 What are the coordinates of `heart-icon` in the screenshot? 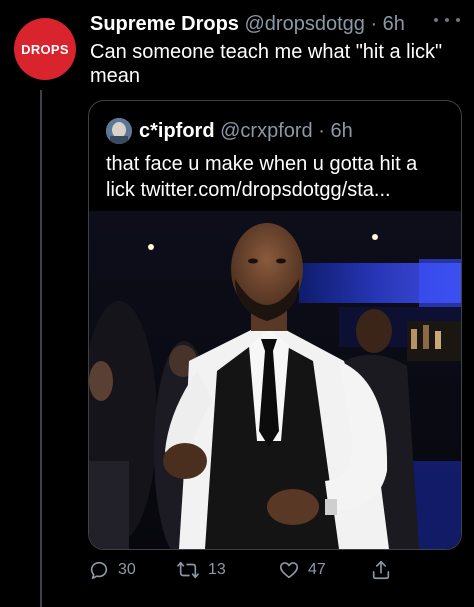 It's located at (289, 570).